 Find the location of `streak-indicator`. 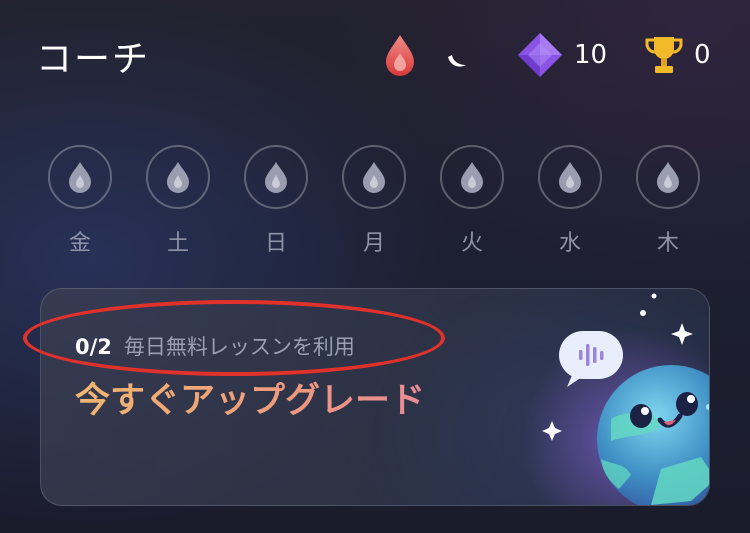

streak-indicator is located at coordinates (400, 55).